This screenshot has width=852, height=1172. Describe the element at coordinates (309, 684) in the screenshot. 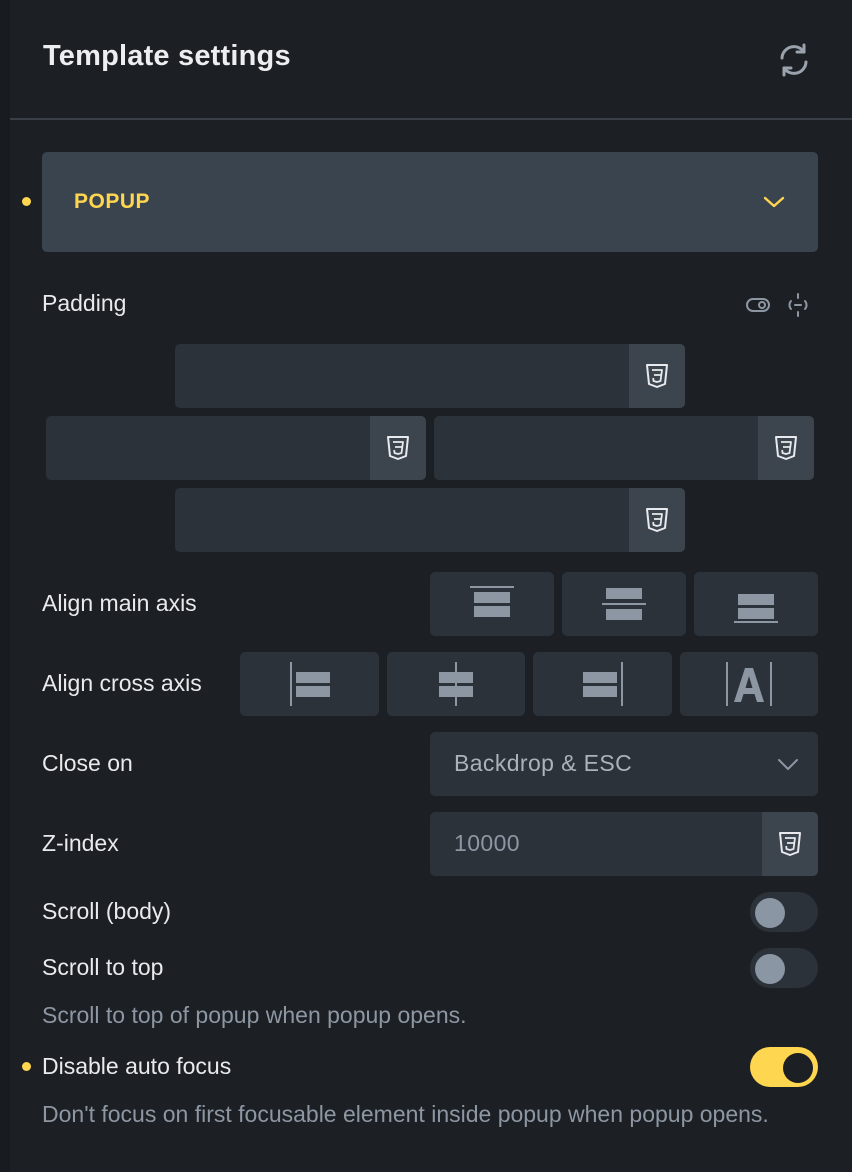

I see `align-left-icon` at that location.